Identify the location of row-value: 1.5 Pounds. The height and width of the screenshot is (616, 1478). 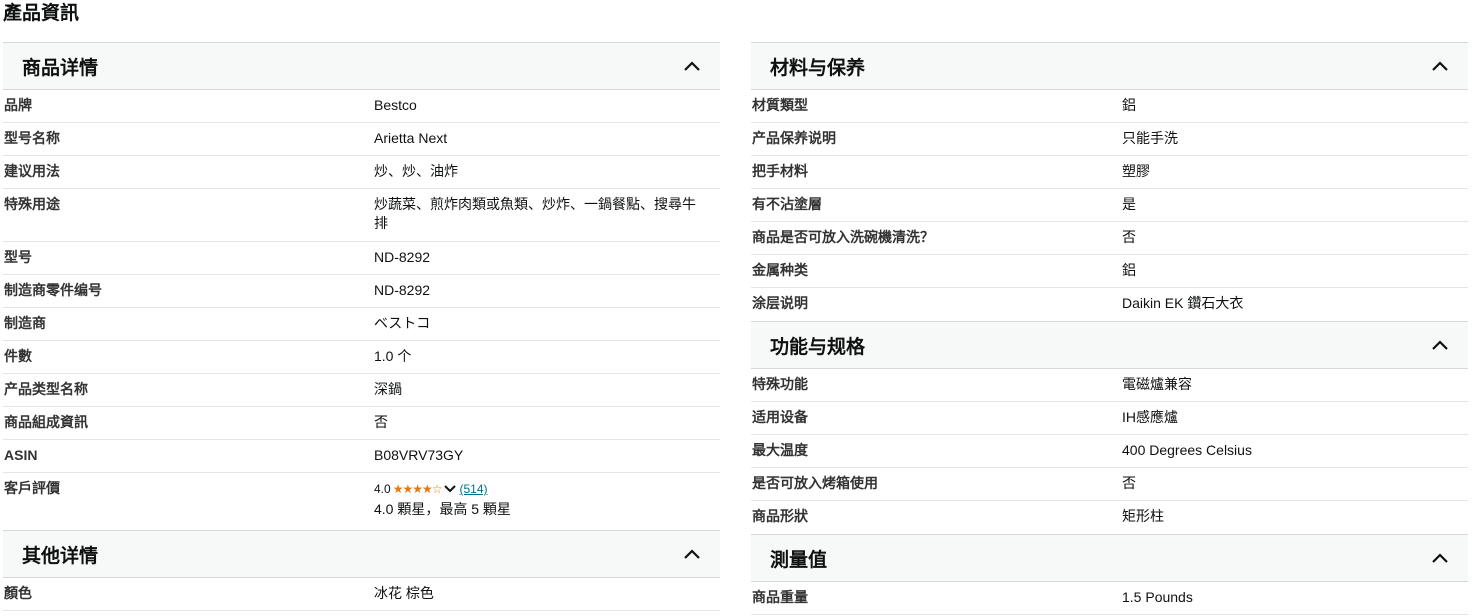
(1157, 597).